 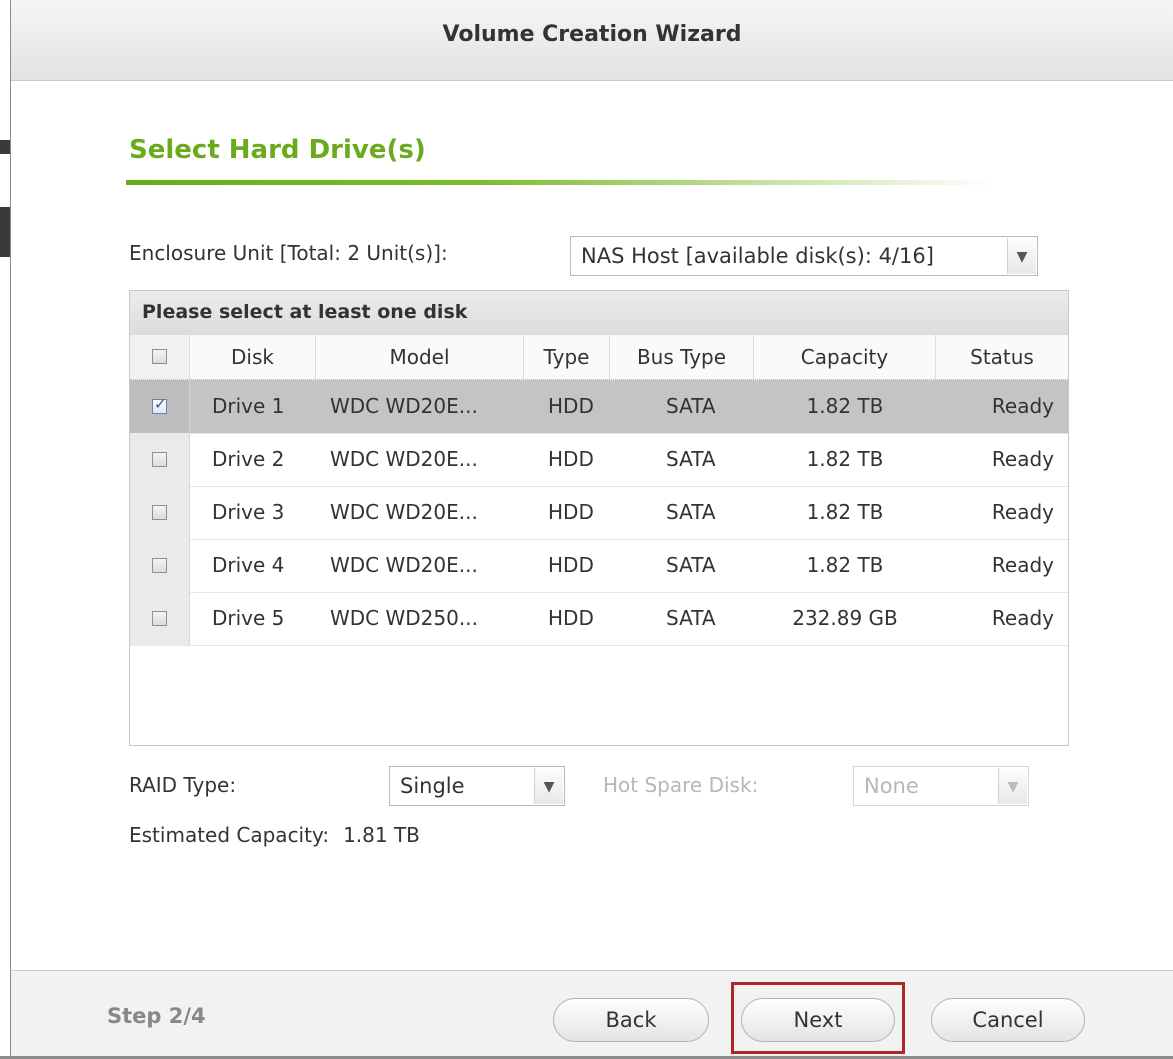 What do you see at coordinates (183, 785) in the screenshot?
I see `raid-type-label: RAID Type:` at bounding box center [183, 785].